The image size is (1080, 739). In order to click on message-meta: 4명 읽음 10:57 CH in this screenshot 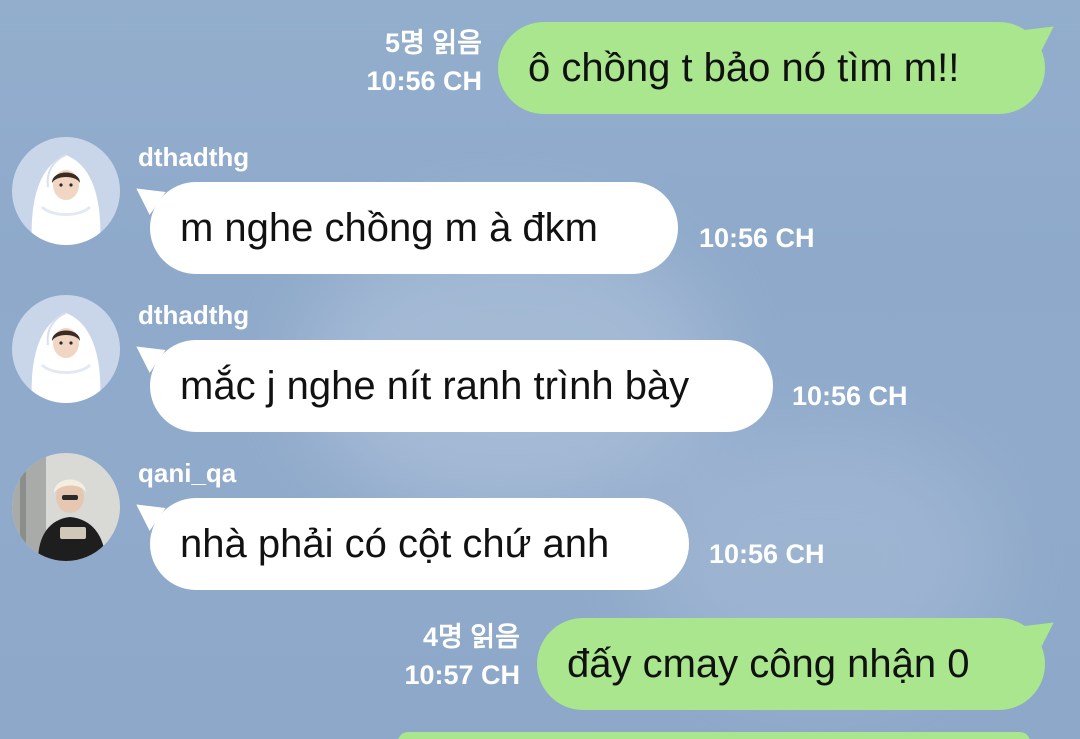, I will do `click(462, 656)`.